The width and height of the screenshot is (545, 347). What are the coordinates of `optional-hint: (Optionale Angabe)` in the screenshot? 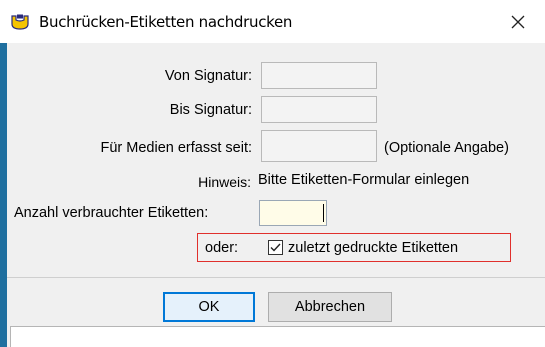 It's located at (446, 148).